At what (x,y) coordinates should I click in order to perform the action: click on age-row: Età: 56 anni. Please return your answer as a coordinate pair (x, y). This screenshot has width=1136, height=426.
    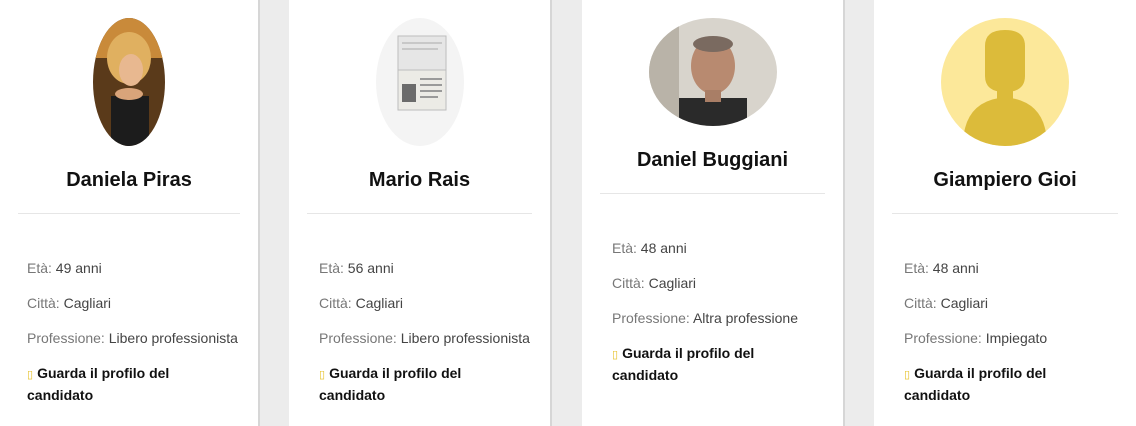
    Looking at the image, I should click on (424, 268).